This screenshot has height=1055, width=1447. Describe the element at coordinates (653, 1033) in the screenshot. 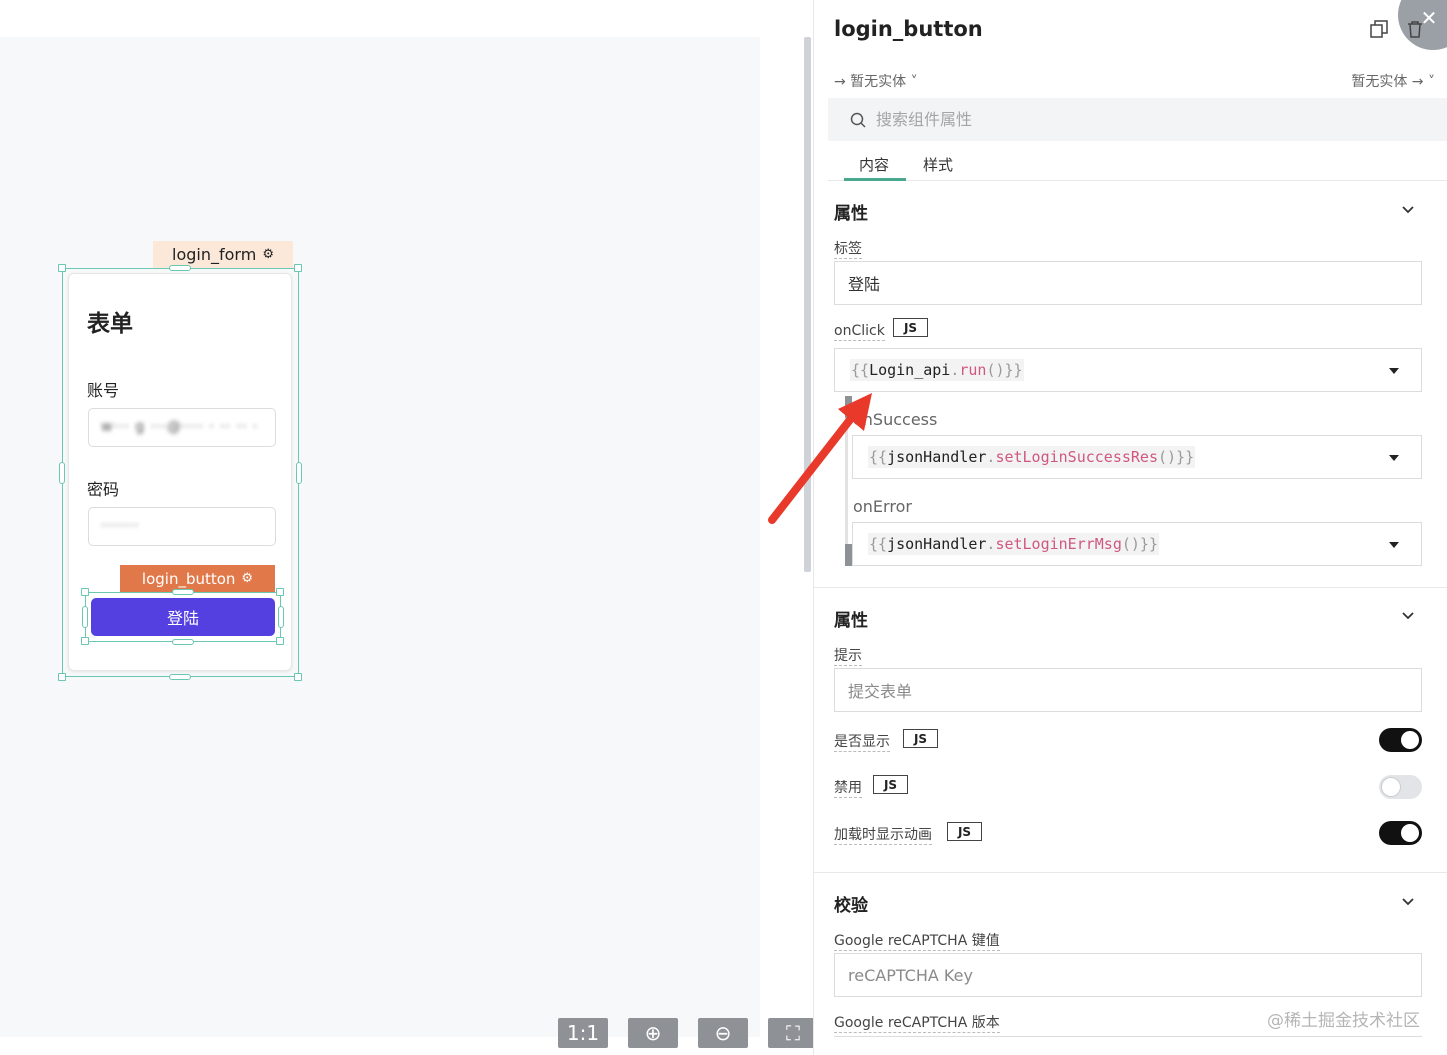

I see `zoom-in-icon: ⊕` at that location.